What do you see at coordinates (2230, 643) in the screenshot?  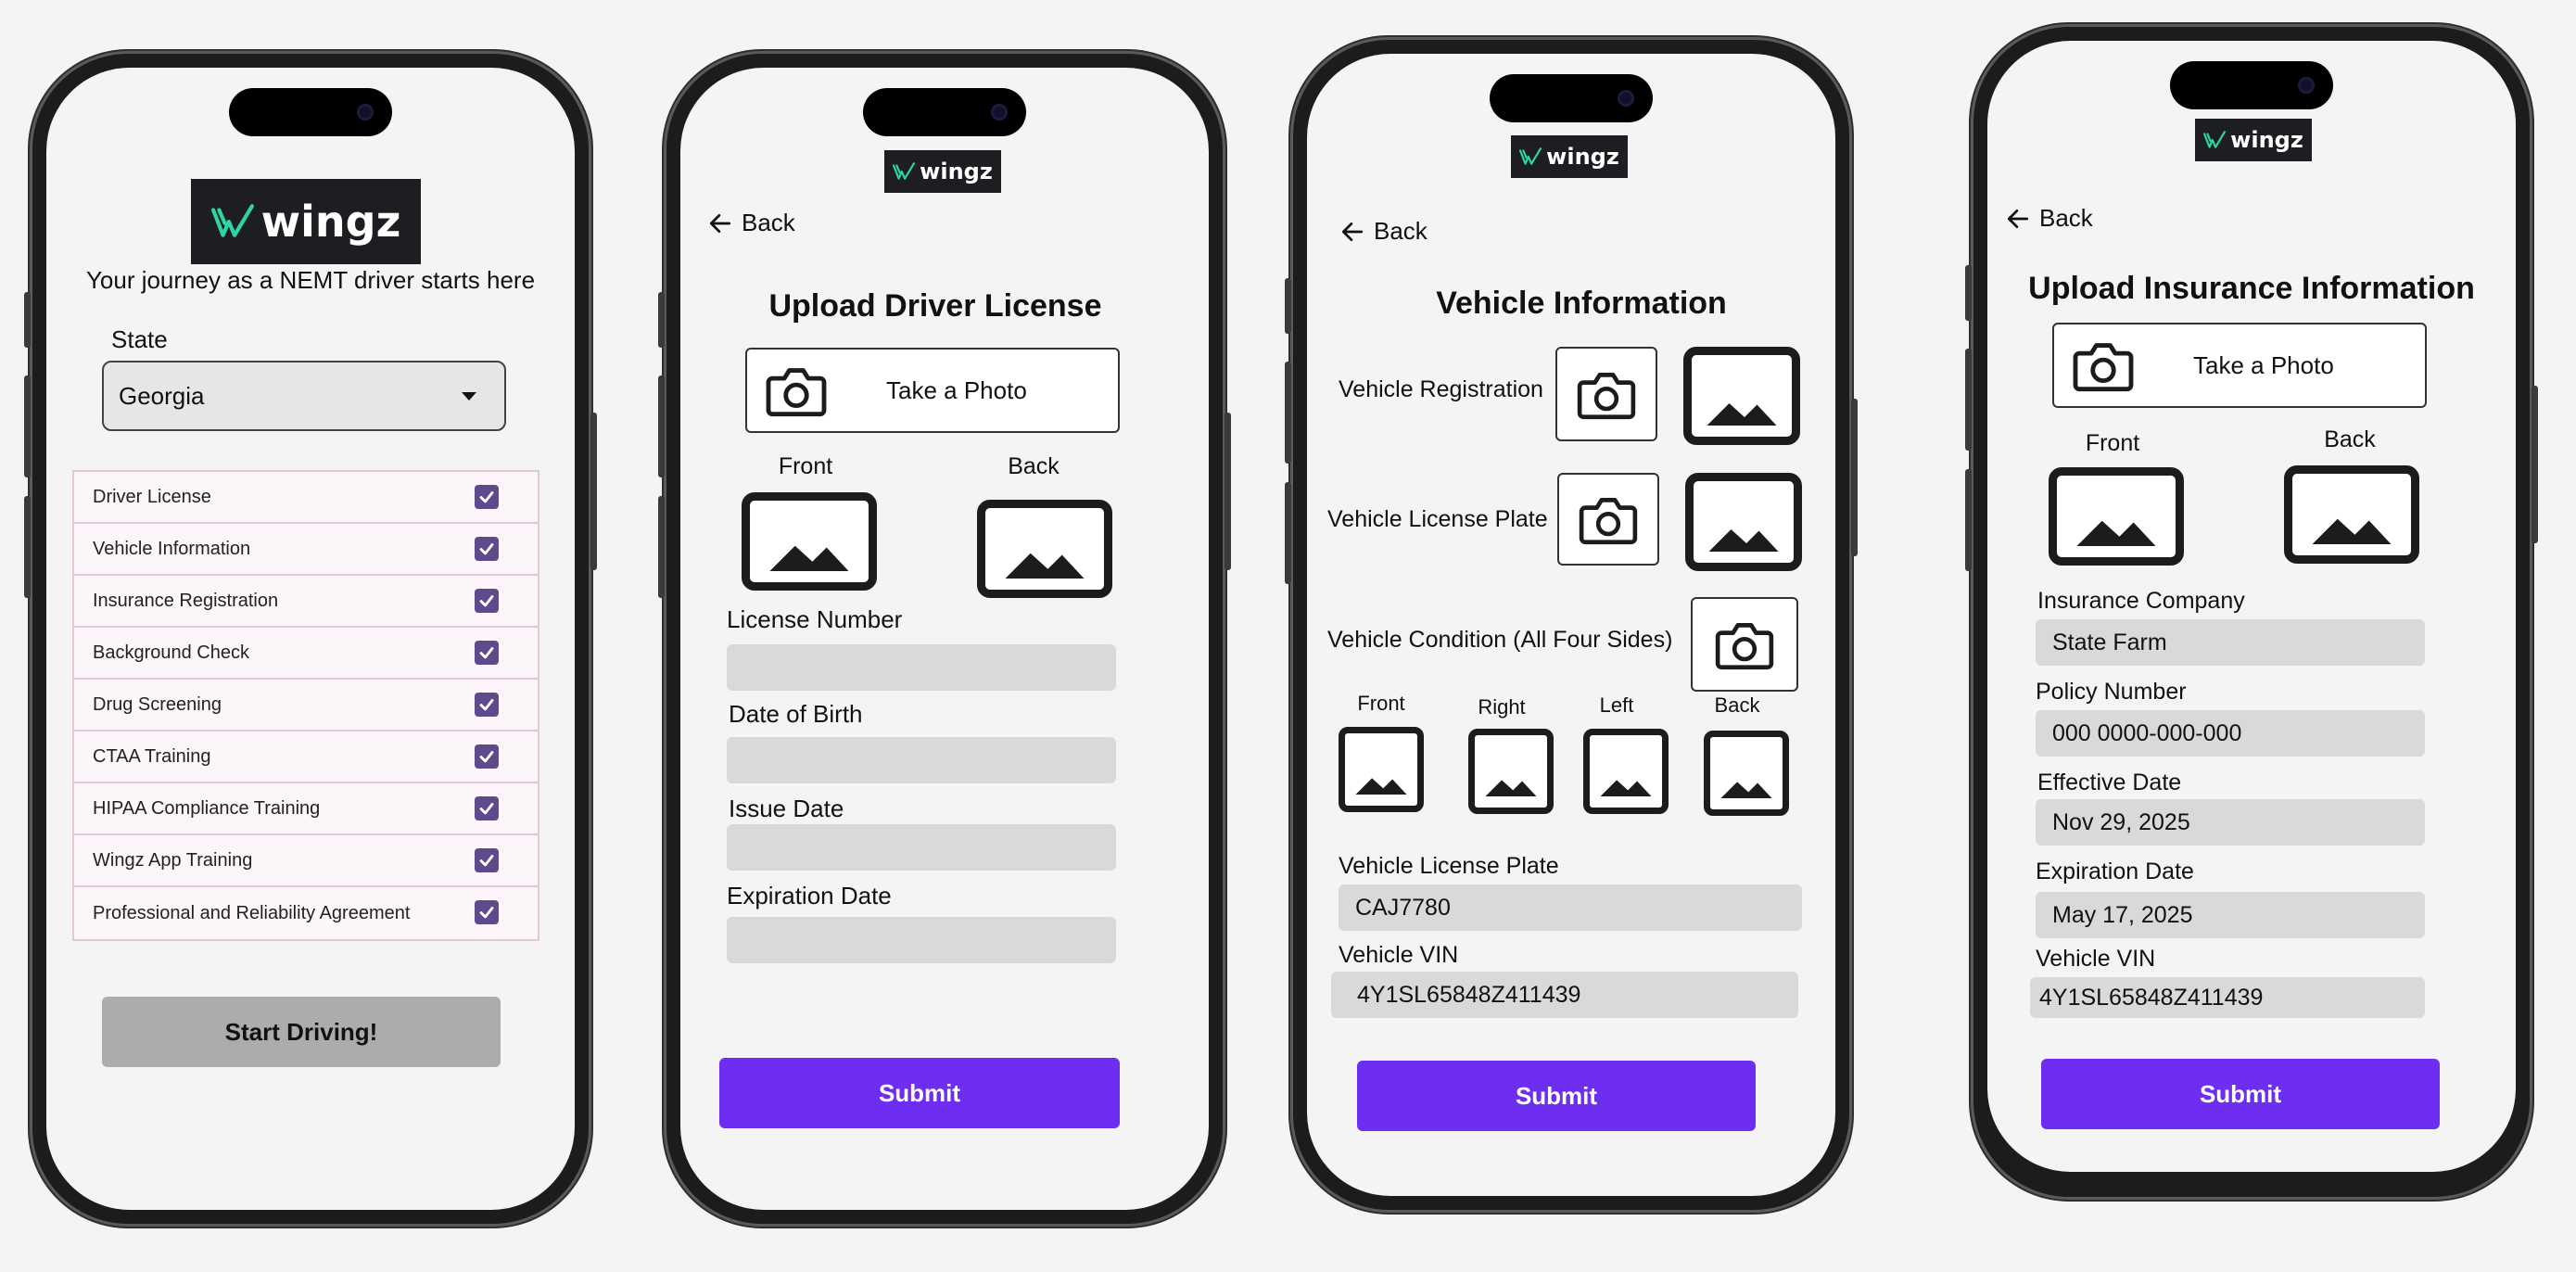 I see `insurance-company-input: State Farm` at bounding box center [2230, 643].